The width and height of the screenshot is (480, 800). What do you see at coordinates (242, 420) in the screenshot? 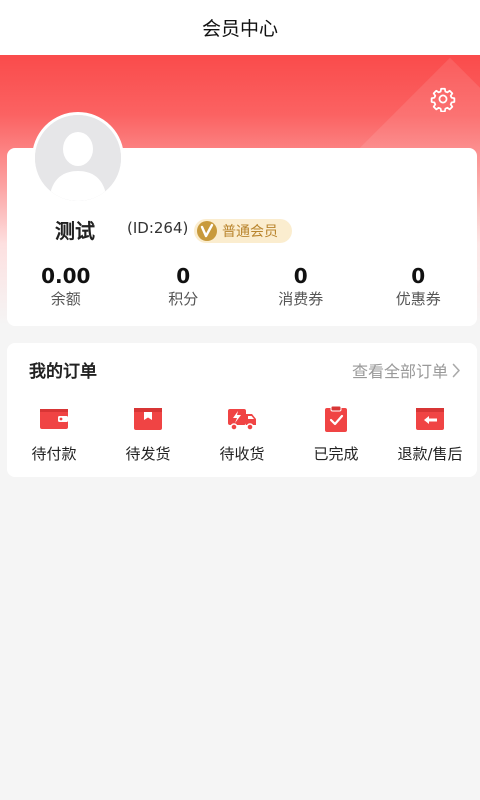
I see `truck-icon` at bounding box center [242, 420].